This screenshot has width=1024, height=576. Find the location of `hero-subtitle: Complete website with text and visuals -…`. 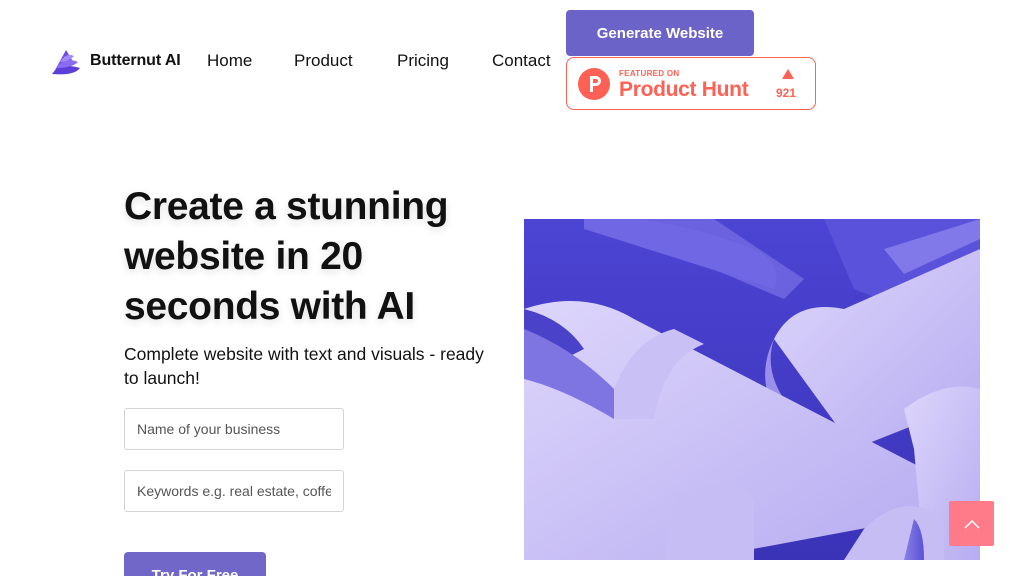

hero-subtitle: Complete website with text and visuals -… is located at coordinates (304, 366).